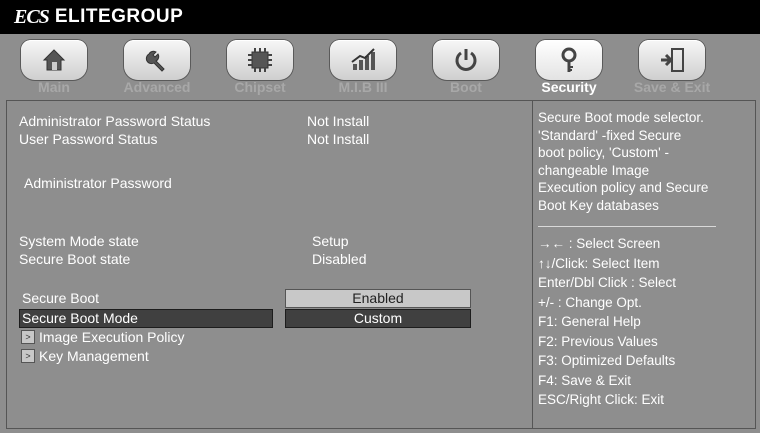  What do you see at coordinates (594, 170) in the screenshot?
I see `help-line: changeable Image` at bounding box center [594, 170].